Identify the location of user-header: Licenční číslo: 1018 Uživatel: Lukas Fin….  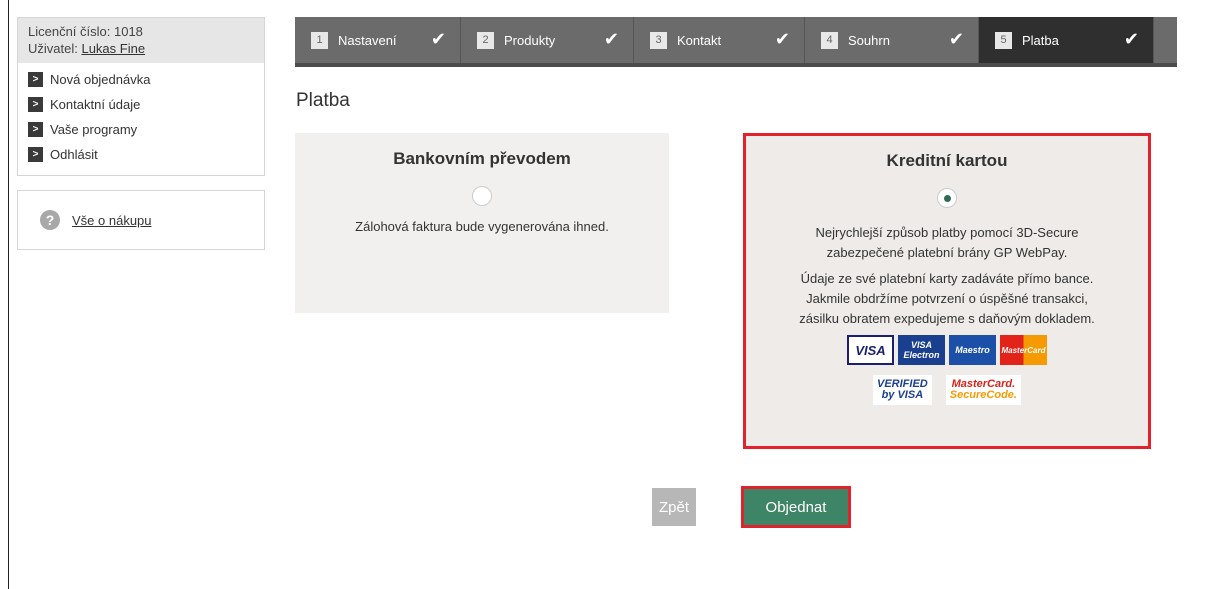
(141, 40).